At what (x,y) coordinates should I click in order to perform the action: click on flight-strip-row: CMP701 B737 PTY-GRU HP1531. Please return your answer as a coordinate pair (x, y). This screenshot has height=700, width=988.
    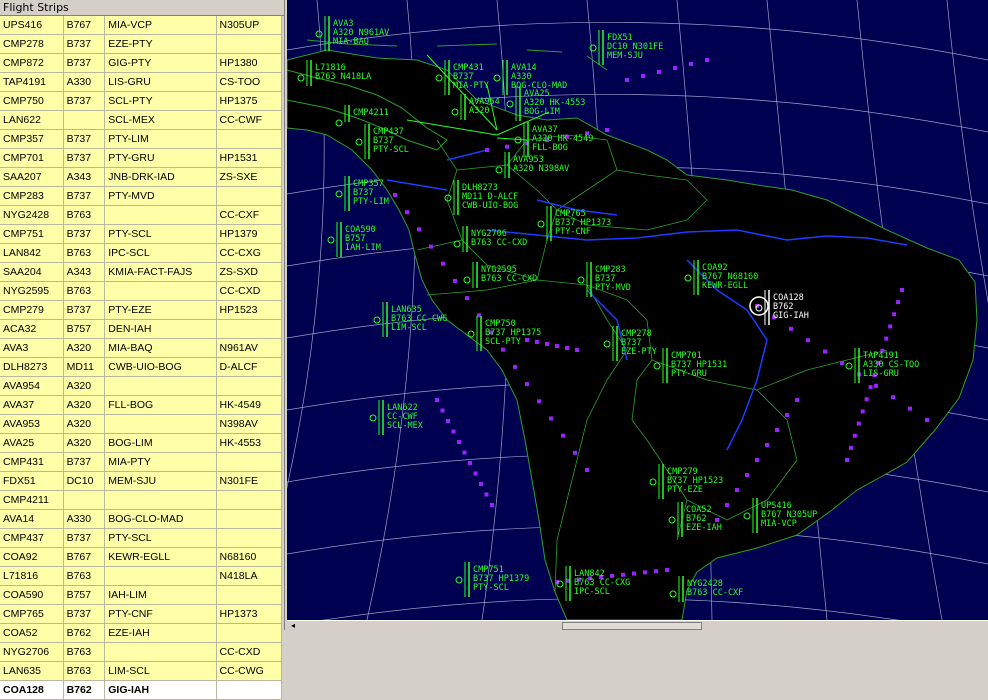
    Looking at the image, I should click on (141, 158).